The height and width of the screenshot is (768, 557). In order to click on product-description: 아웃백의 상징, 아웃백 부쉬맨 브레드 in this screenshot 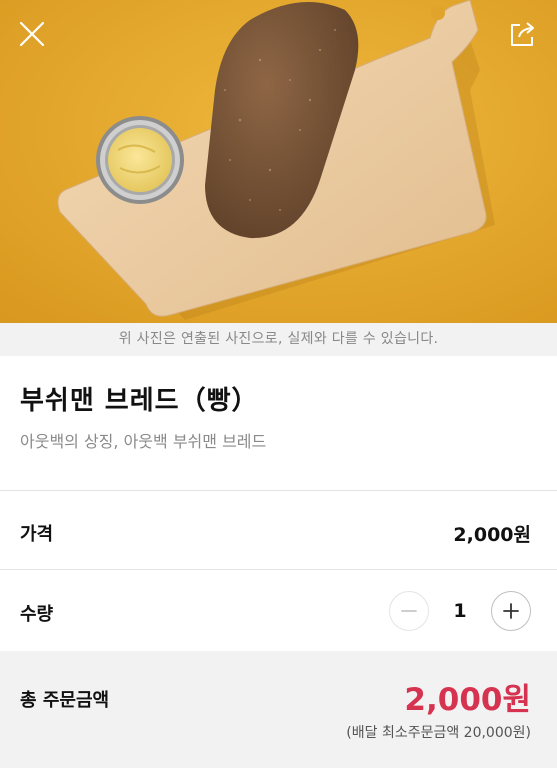, I will do `click(143, 441)`.